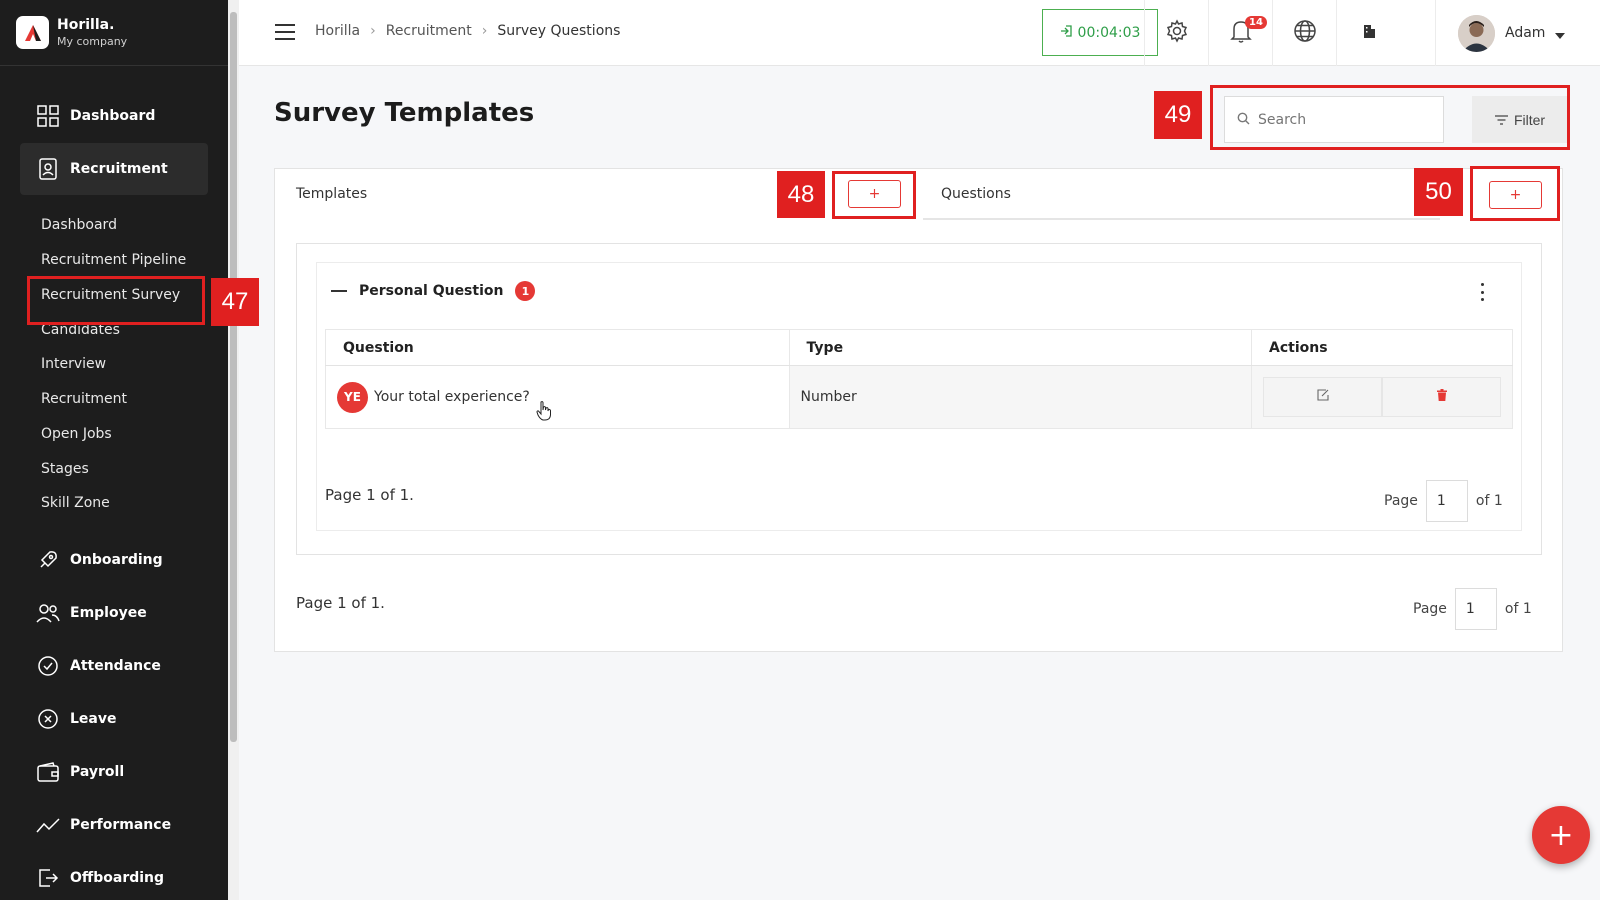 The image size is (1600, 900). I want to click on sidebar-sub-skill-zone: Skill Zone, so click(75, 503).